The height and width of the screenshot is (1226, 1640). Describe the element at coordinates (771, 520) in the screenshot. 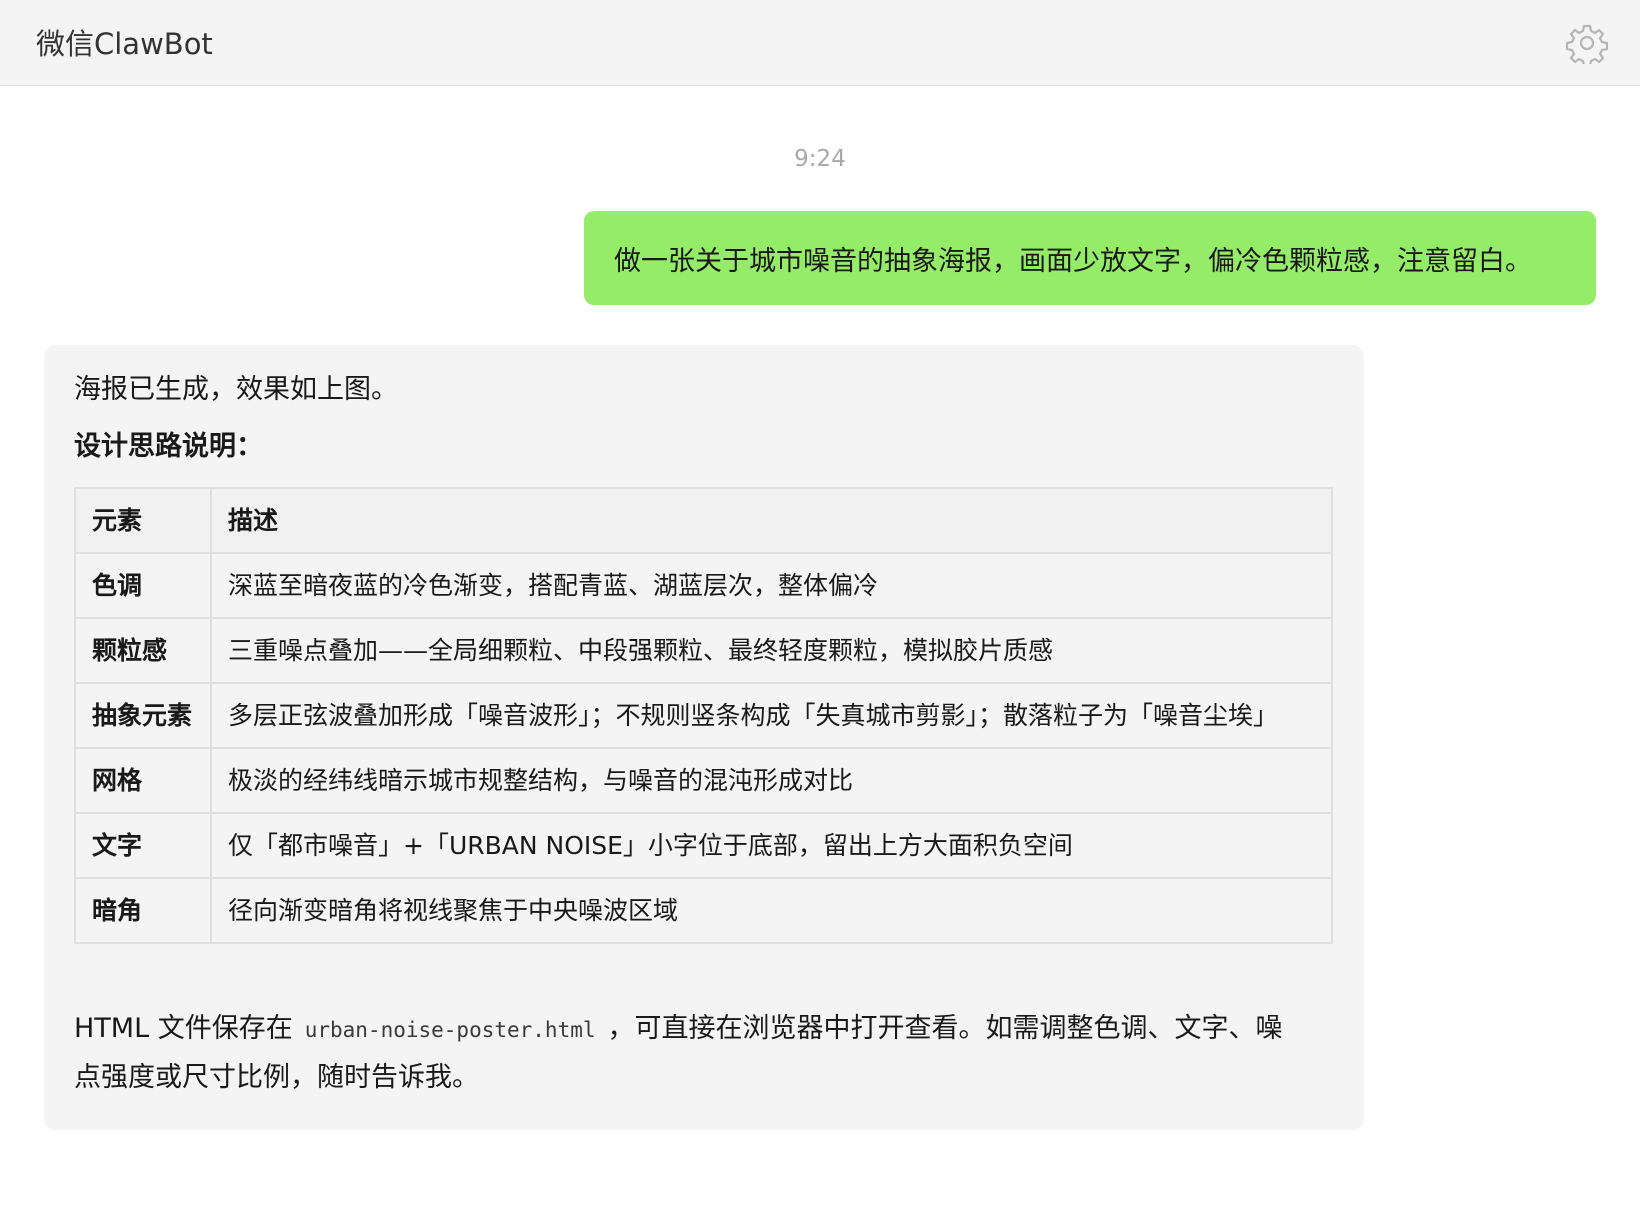

I see `table-header-description: 描述` at that location.